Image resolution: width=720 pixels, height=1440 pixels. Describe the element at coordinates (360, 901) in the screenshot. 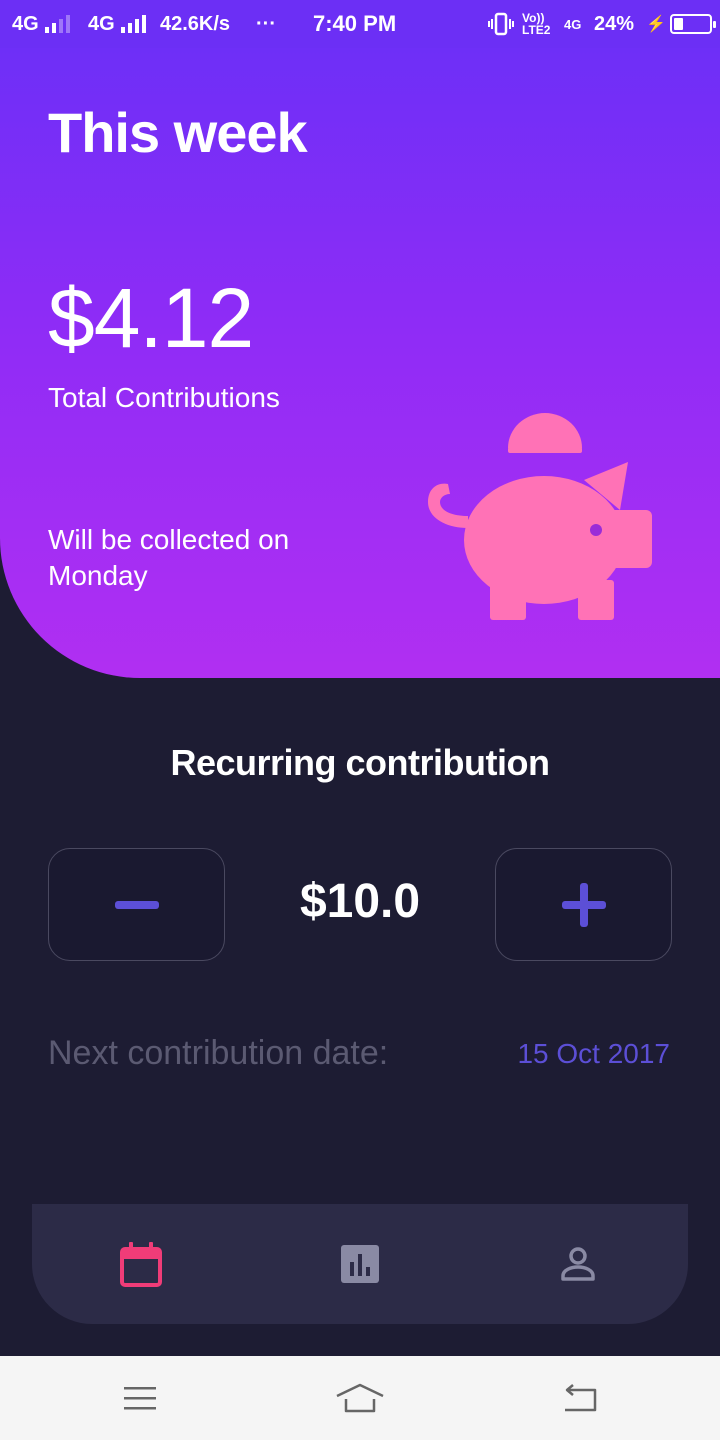

I see `contribution-amount: $10.0` at that location.